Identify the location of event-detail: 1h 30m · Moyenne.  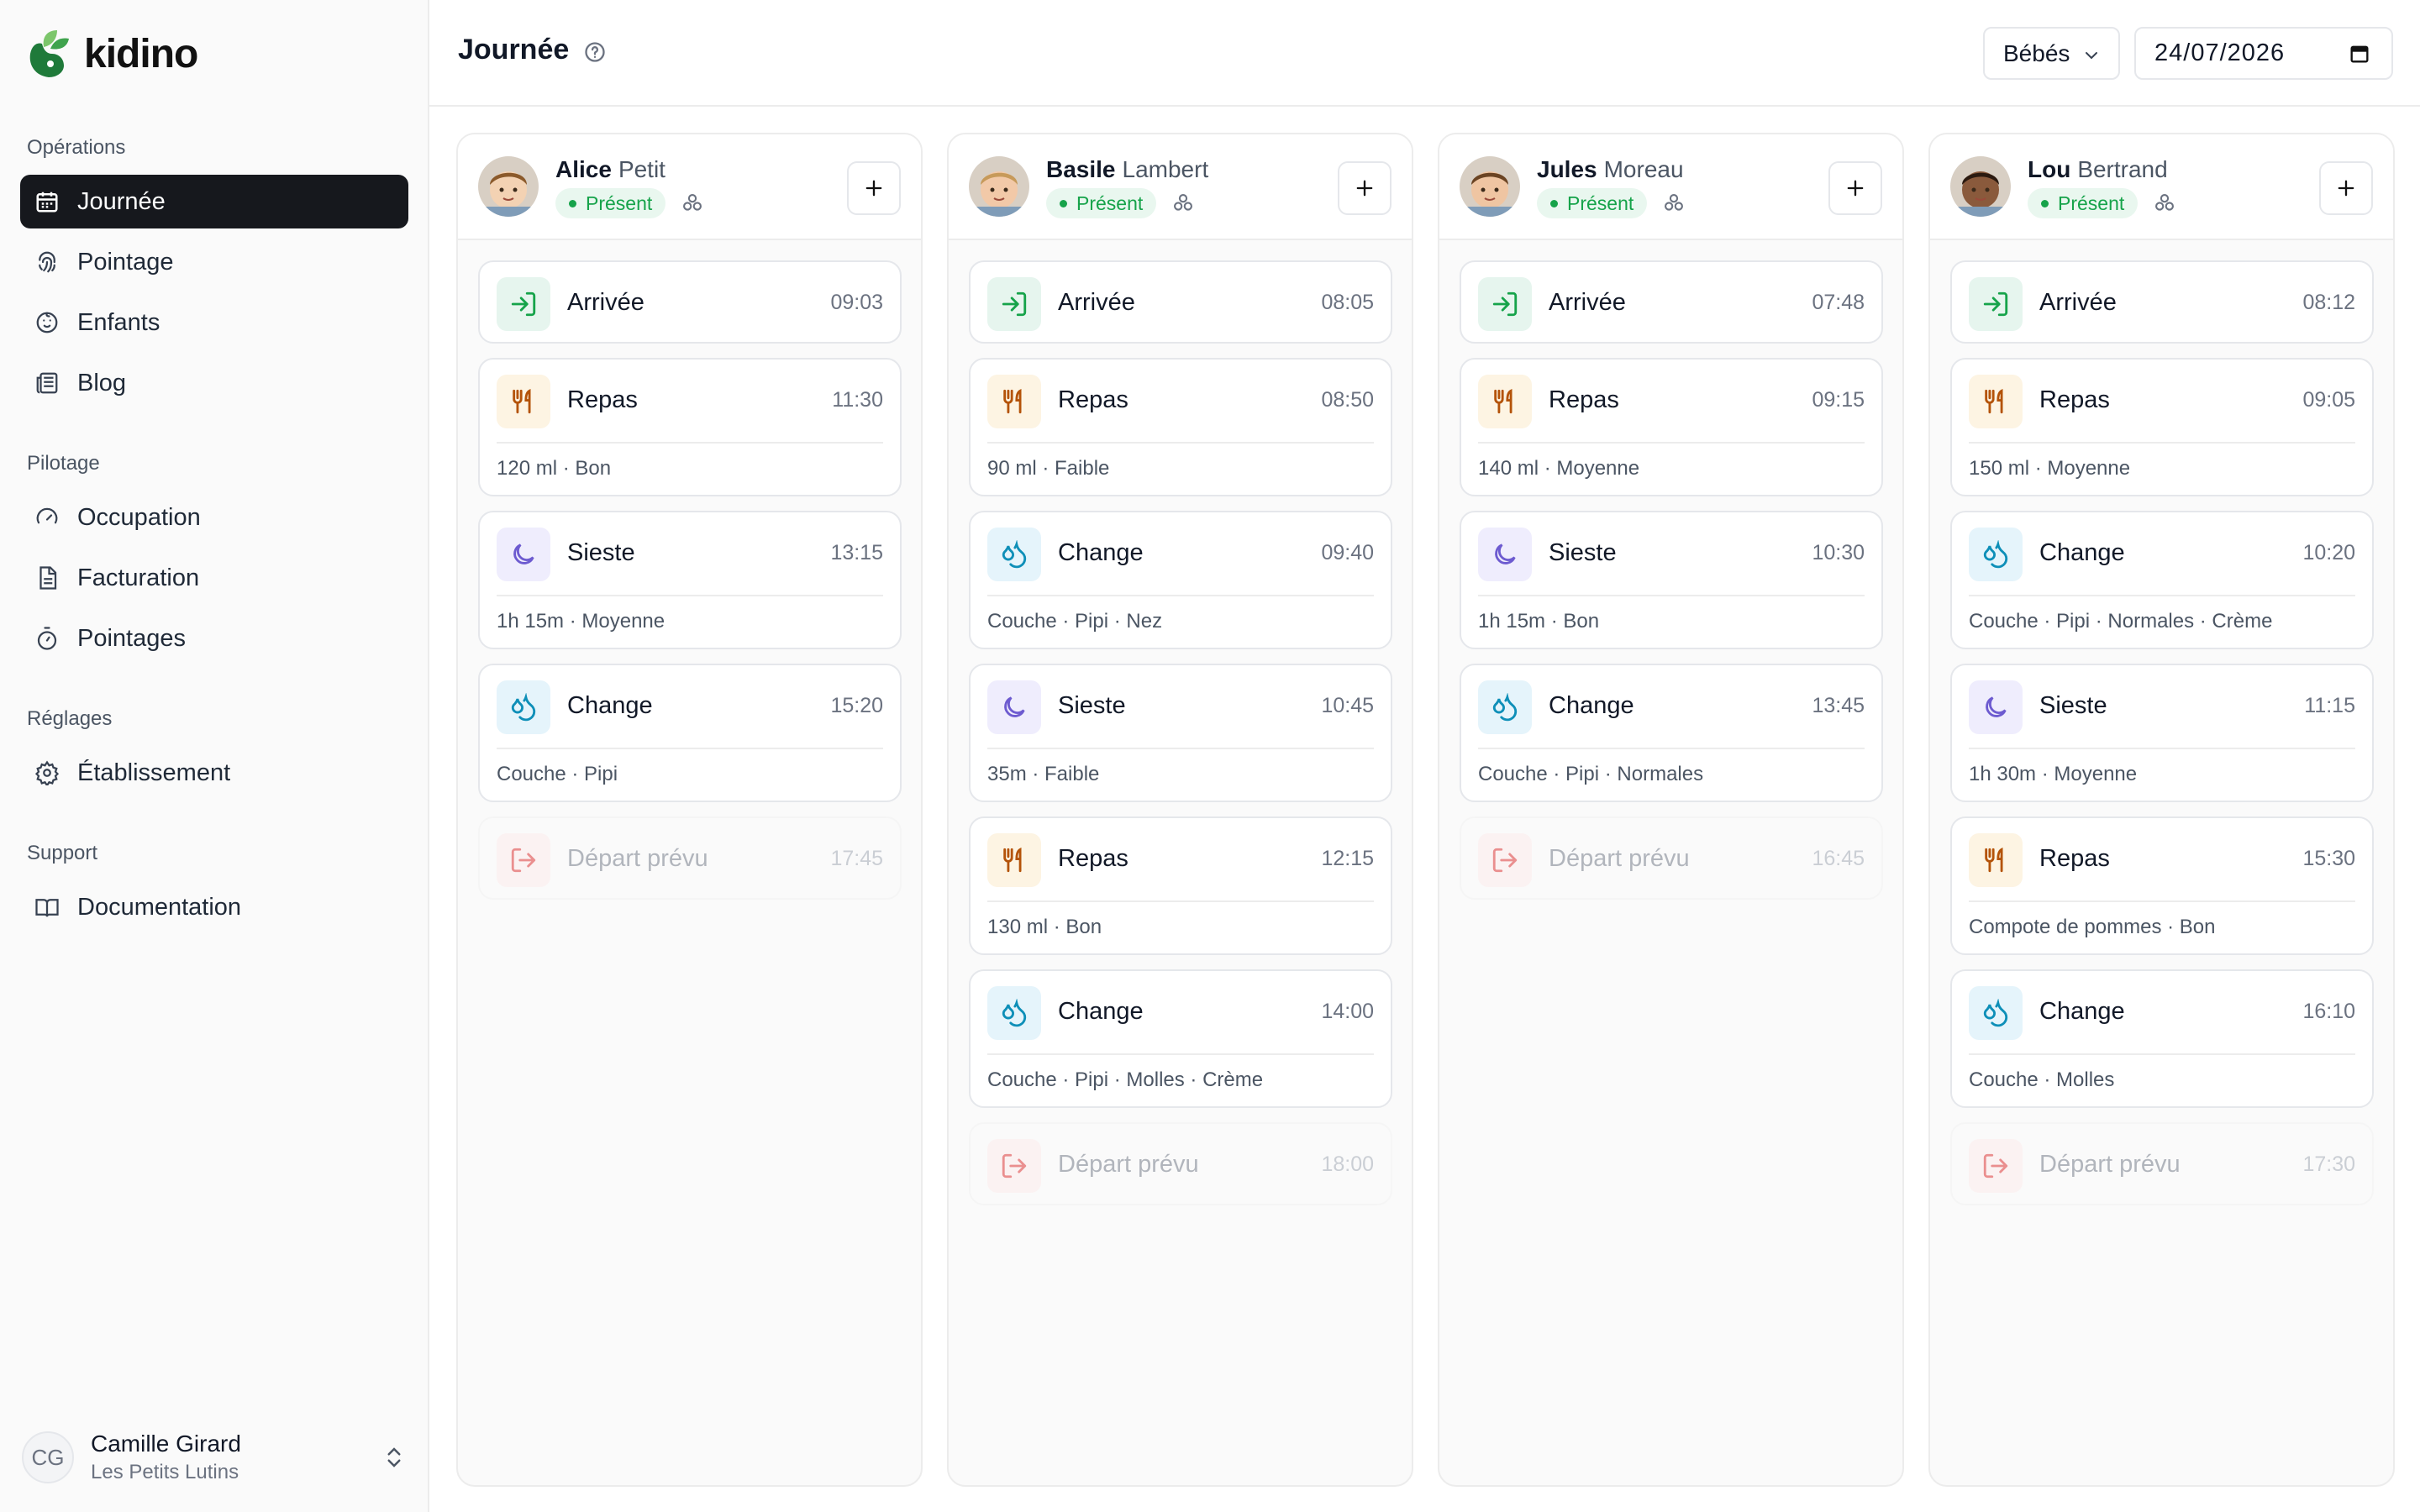
(2053, 774).